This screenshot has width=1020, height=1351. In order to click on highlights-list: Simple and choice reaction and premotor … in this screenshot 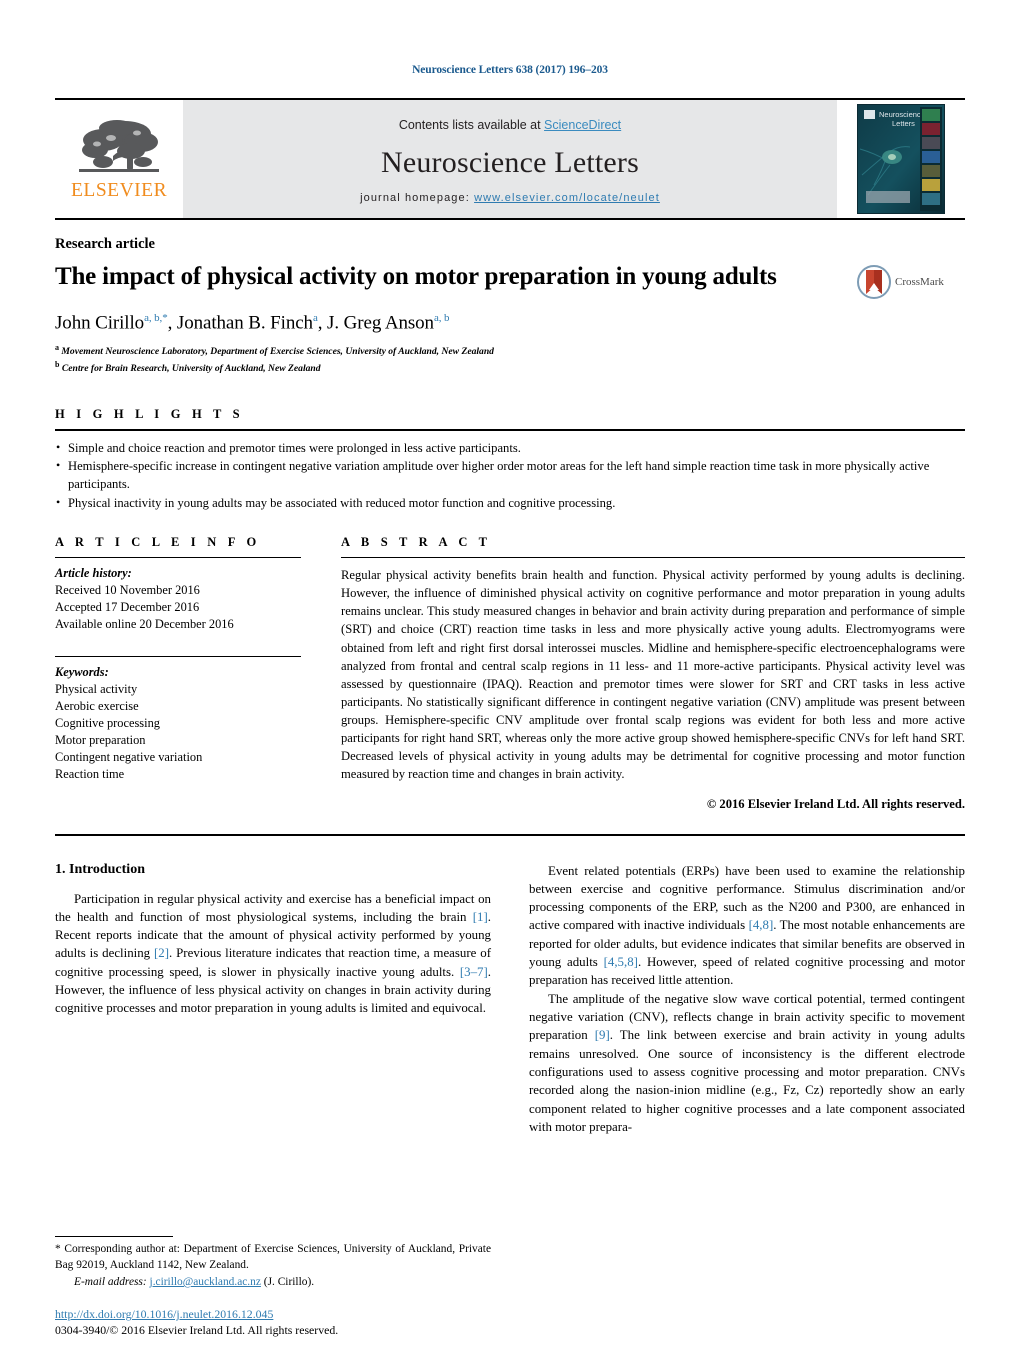, I will do `click(510, 476)`.